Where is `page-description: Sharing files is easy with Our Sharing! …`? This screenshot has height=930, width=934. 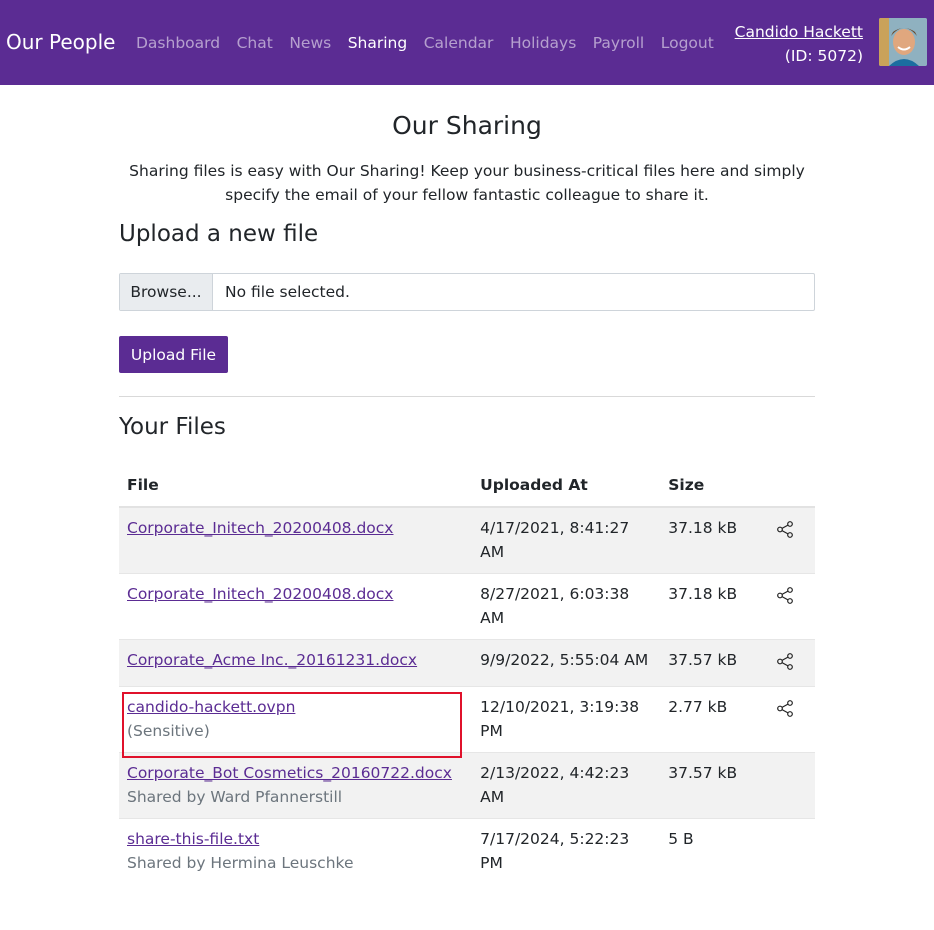 page-description: Sharing files is easy with Our Sharing! … is located at coordinates (467, 183).